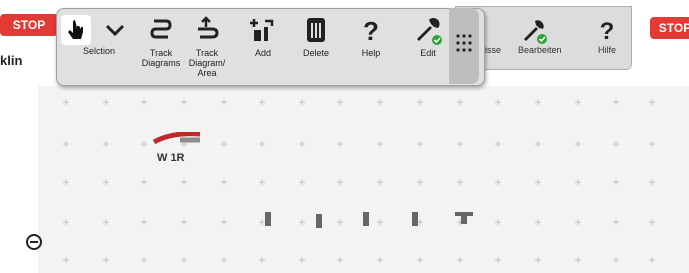  I want to click on tool-delete: Delete, so click(316, 33).